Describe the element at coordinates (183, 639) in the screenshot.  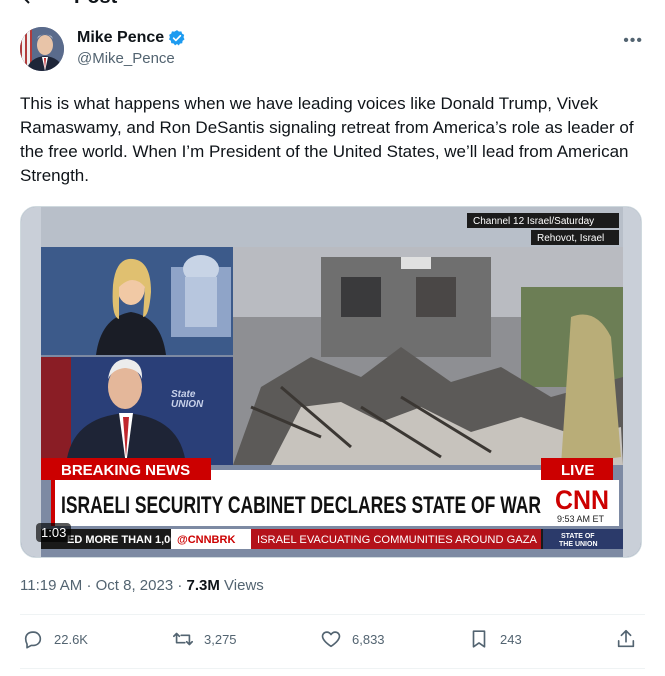
I see `repost-icon` at that location.